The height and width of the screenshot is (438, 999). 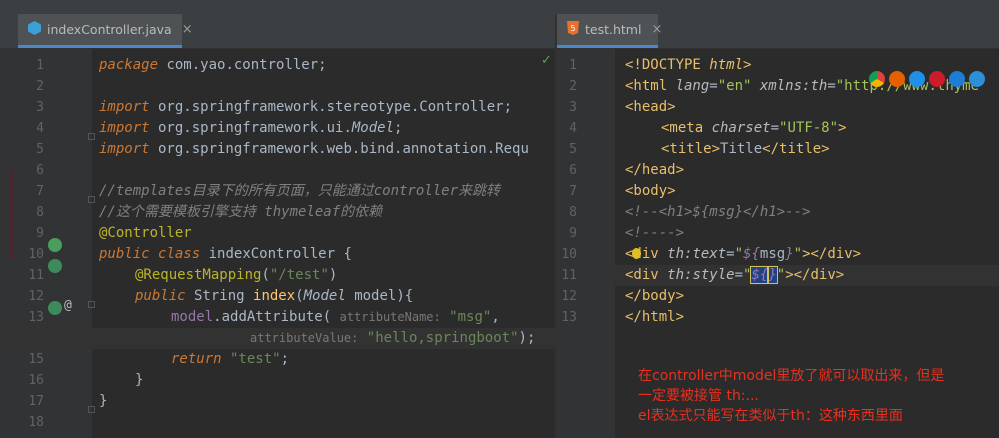 What do you see at coordinates (225, 254) in the screenshot?
I see `code-line: public class indexController {` at bounding box center [225, 254].